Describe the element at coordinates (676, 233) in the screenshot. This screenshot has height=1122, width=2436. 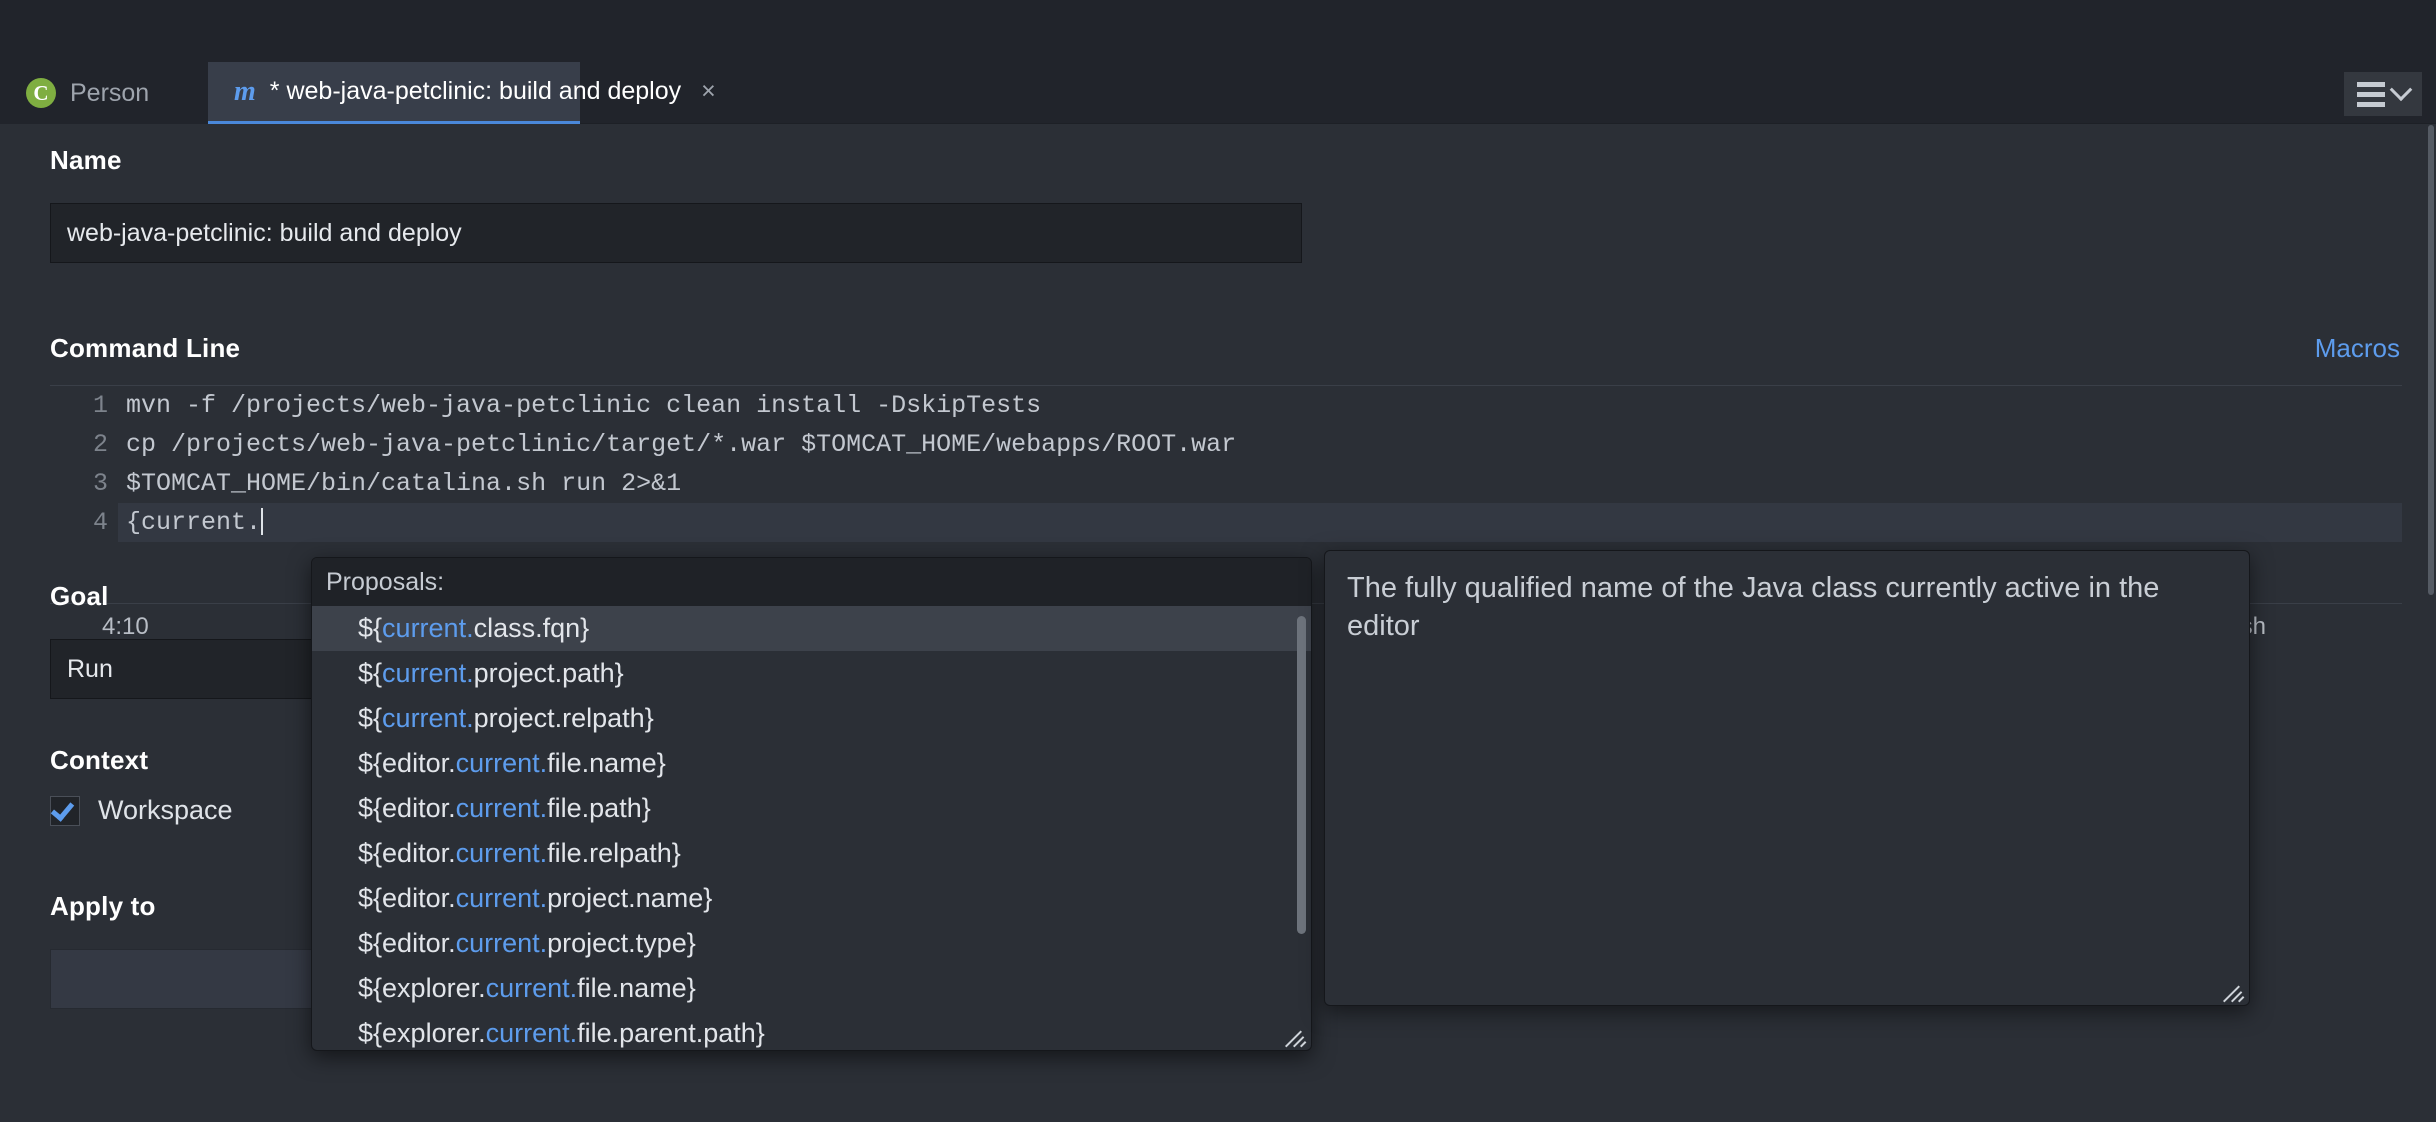
I see `name-input: web-java-petclinic: build and deploy` at that location.